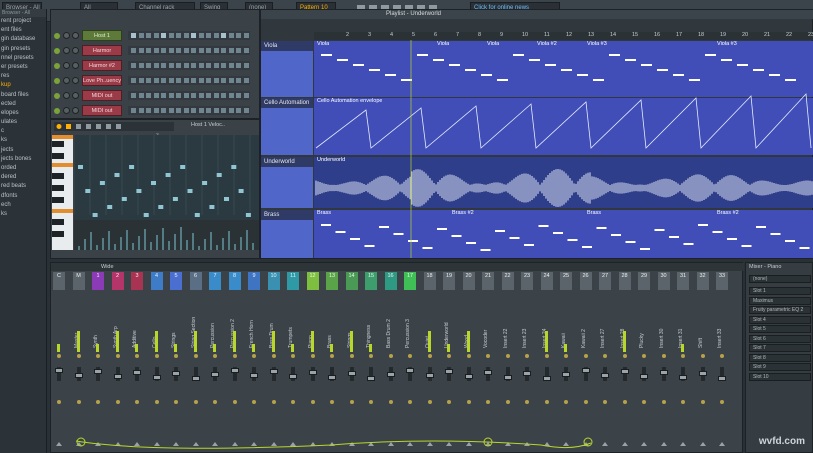  Describe the element at coordinates (780, 357) in the screenshot. I see `mixer-effect-slot: Slot 8` at that location.